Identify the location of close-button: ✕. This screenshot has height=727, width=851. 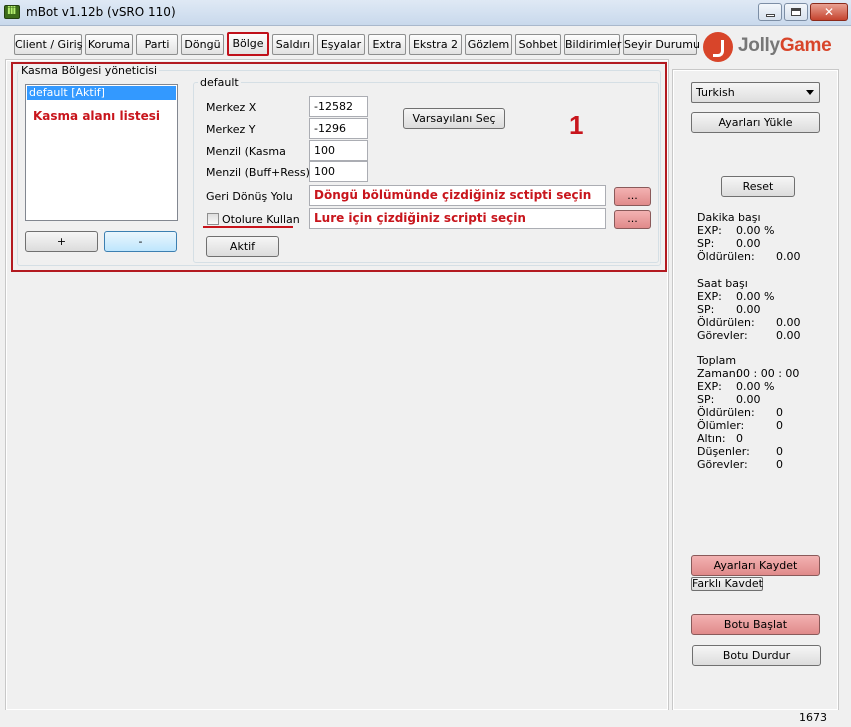
(829, 12).